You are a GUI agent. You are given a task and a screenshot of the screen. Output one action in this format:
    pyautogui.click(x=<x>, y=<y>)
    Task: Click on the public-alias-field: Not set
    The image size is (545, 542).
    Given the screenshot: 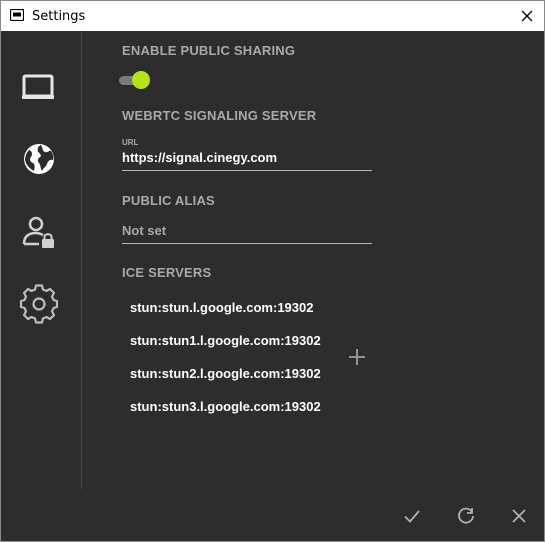 What is the action you would take?
    pyautogui.click(x=247, y=233)
    